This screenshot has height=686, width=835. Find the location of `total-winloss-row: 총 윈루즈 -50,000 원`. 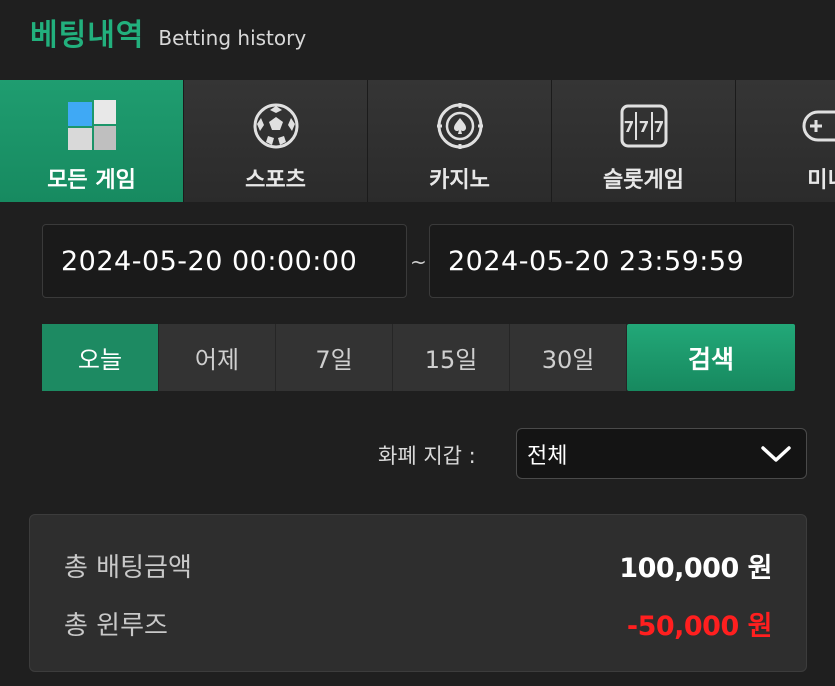

total-winloss-row: 총 윈루즈 -50,000 원 is located at coordinates (418, 623).